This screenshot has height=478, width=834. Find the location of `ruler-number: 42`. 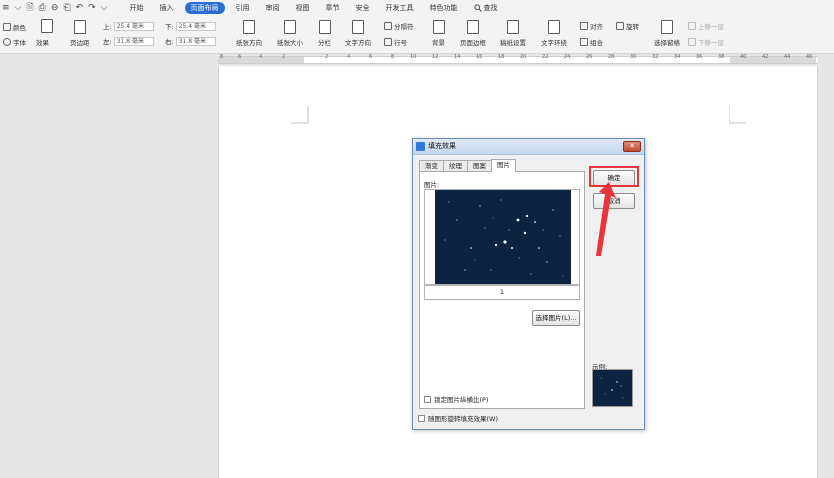

ruler-number: 42 is located at coordinates (765, 57).